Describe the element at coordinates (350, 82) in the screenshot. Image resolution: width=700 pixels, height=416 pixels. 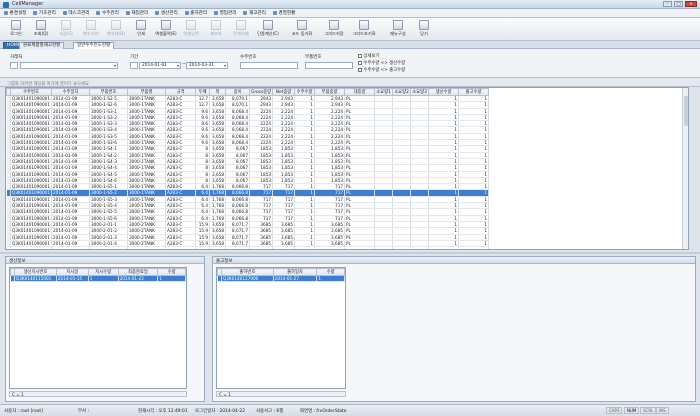
I see `group-by-hint: 그룹화 하려면 헤딩을 여기에 끌어다 놓으세요` at that location.